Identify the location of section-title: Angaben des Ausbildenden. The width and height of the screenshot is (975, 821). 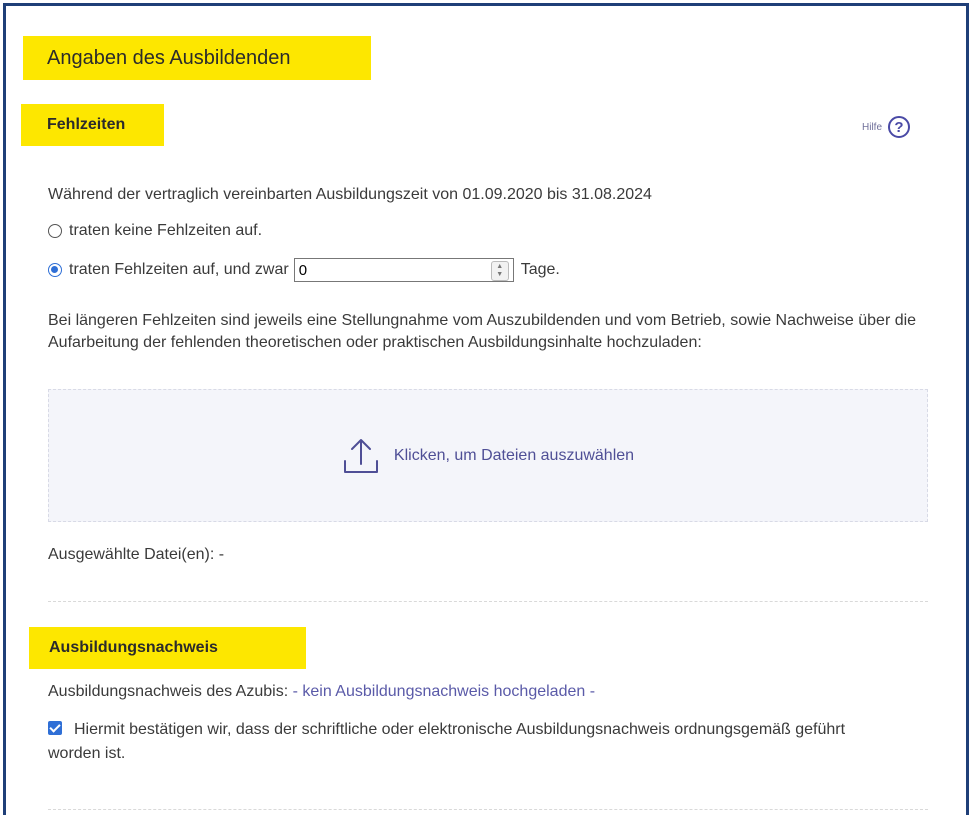
(197, 58).